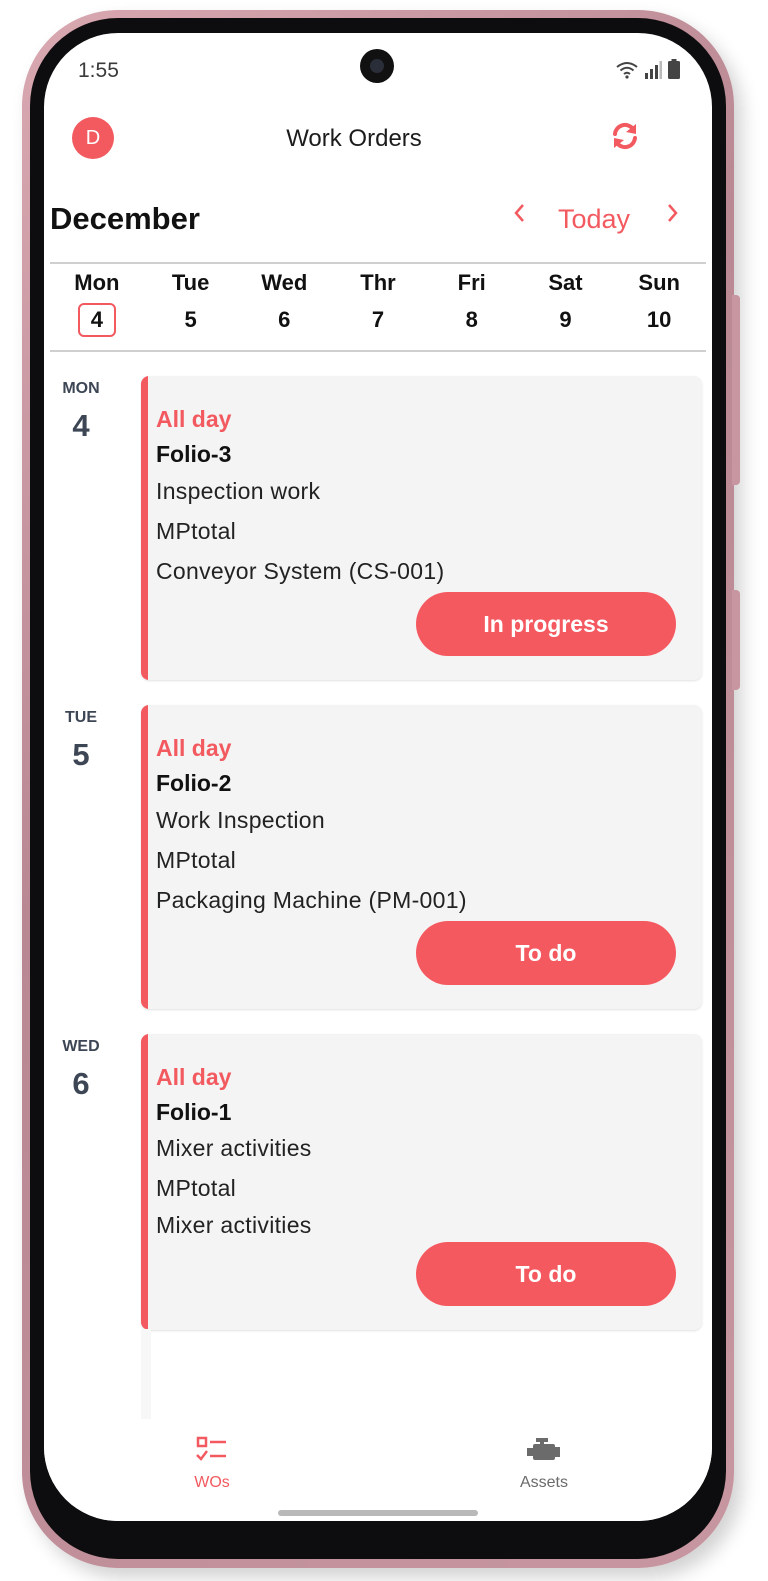 The height and width of the screenshot is (1581, 768). Describe the element at coordinates (284, 319) in the screenshot. I see `week-day-number: 6` at that location.